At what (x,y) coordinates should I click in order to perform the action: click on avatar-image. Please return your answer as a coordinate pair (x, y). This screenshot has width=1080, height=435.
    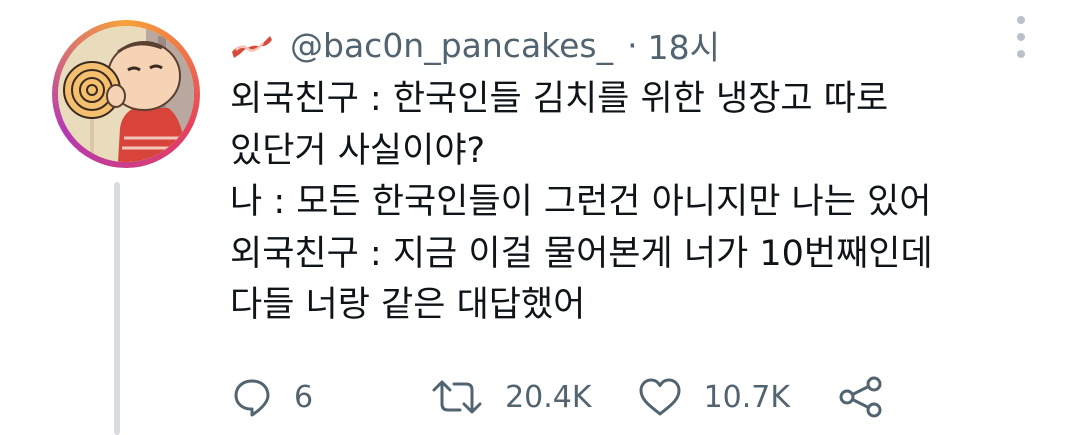
    Looking at the image, I should click on (126, 94).